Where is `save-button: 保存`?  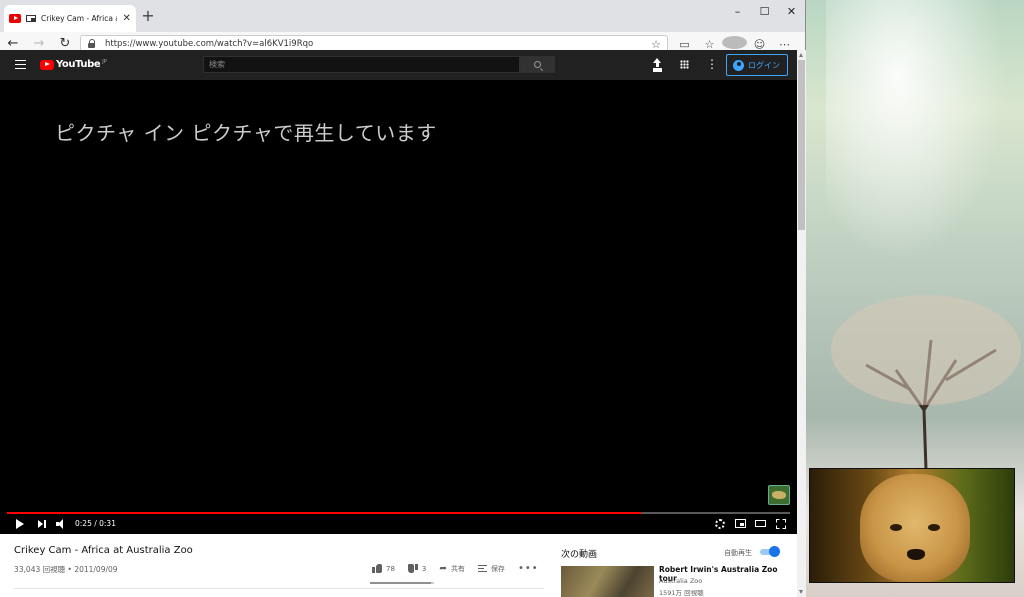 save-button: 保存 is located at coordinates (491, 569).